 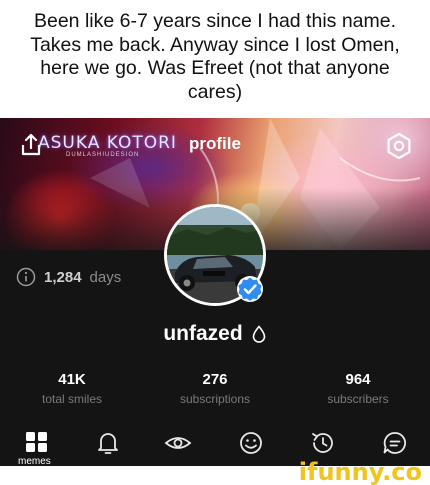 I want to click on stat-subscribers: 964 subscribers, so click(x=358, y=388).